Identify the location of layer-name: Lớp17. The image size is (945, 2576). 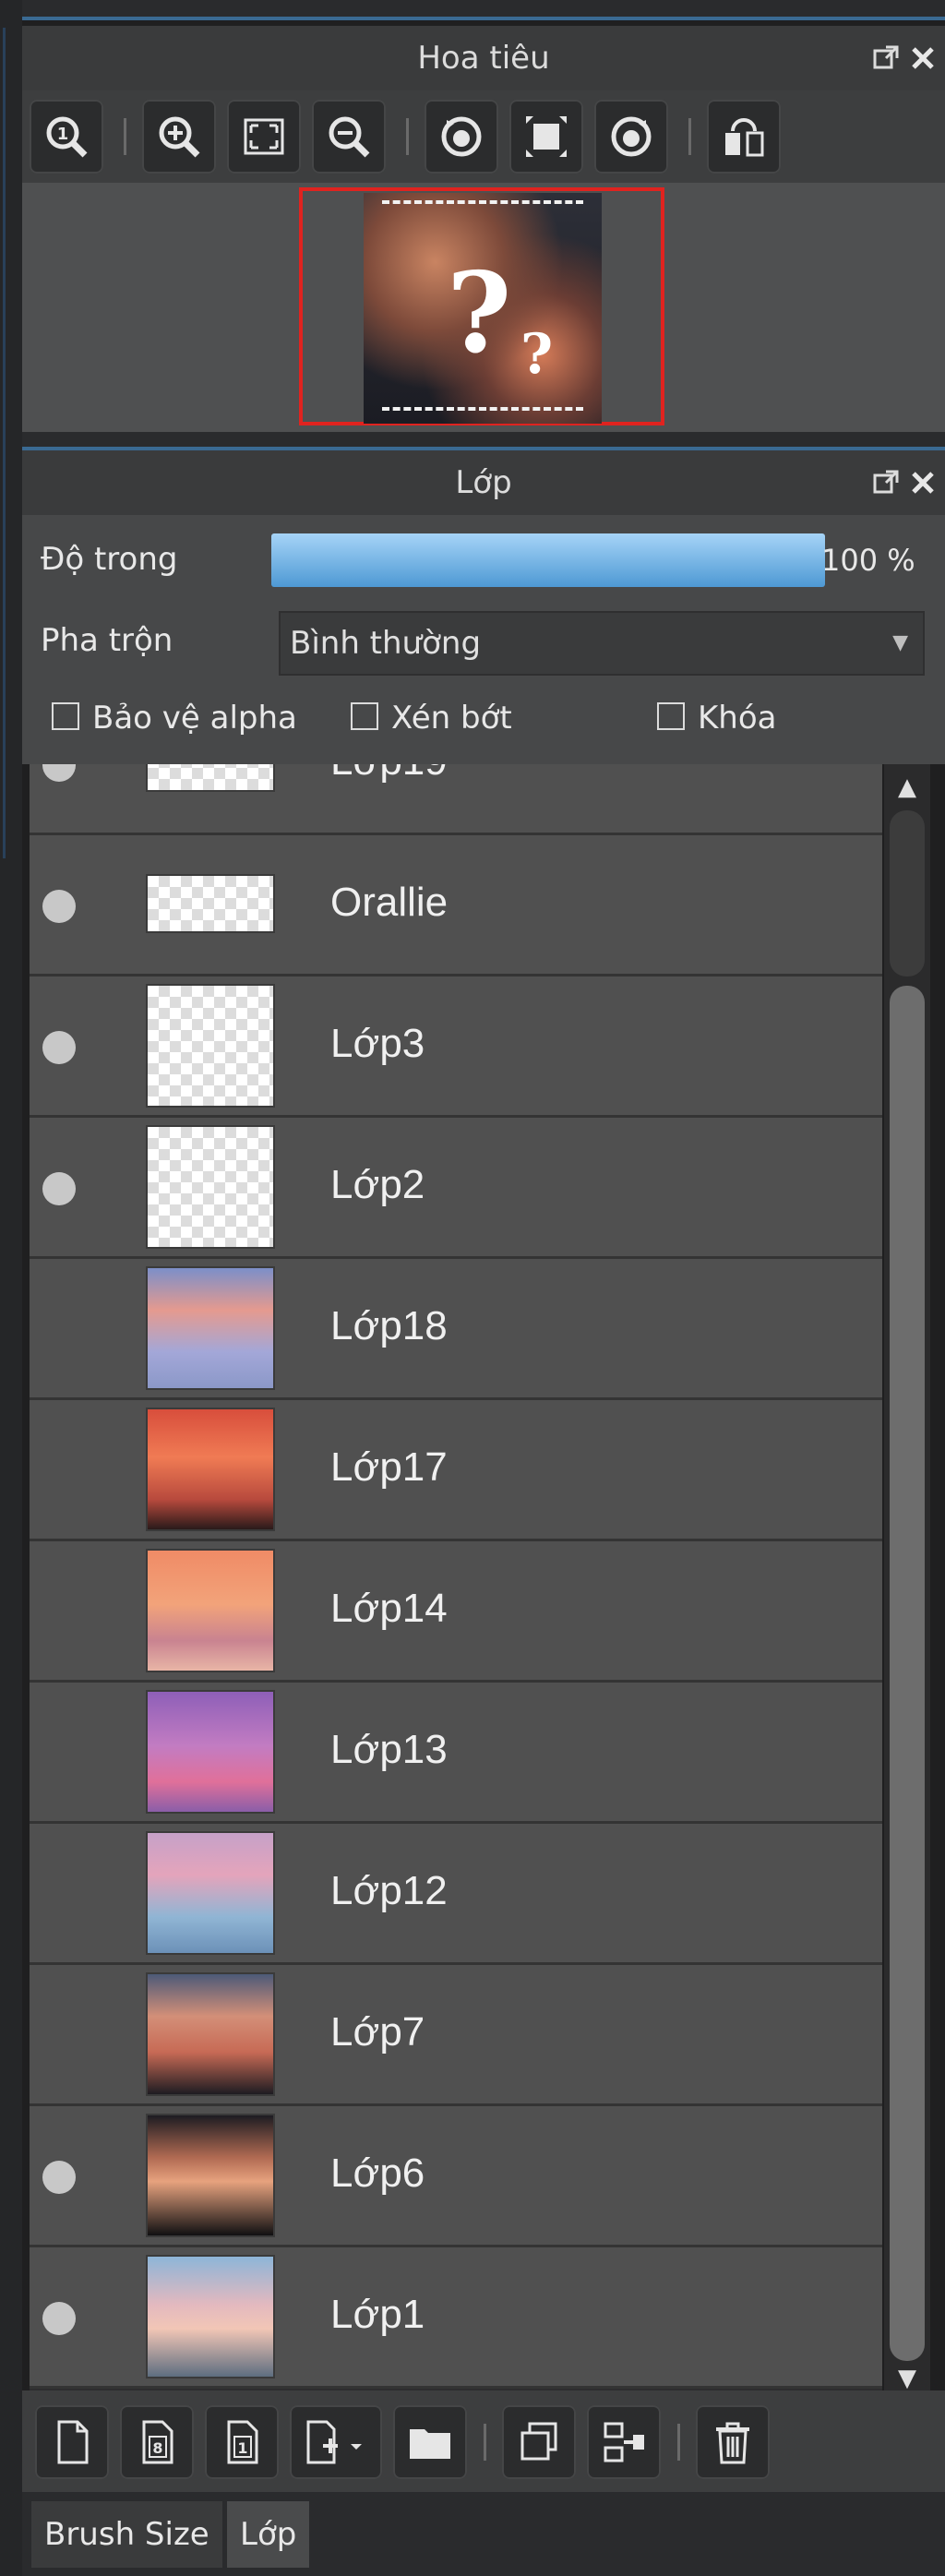
(389, 1467).